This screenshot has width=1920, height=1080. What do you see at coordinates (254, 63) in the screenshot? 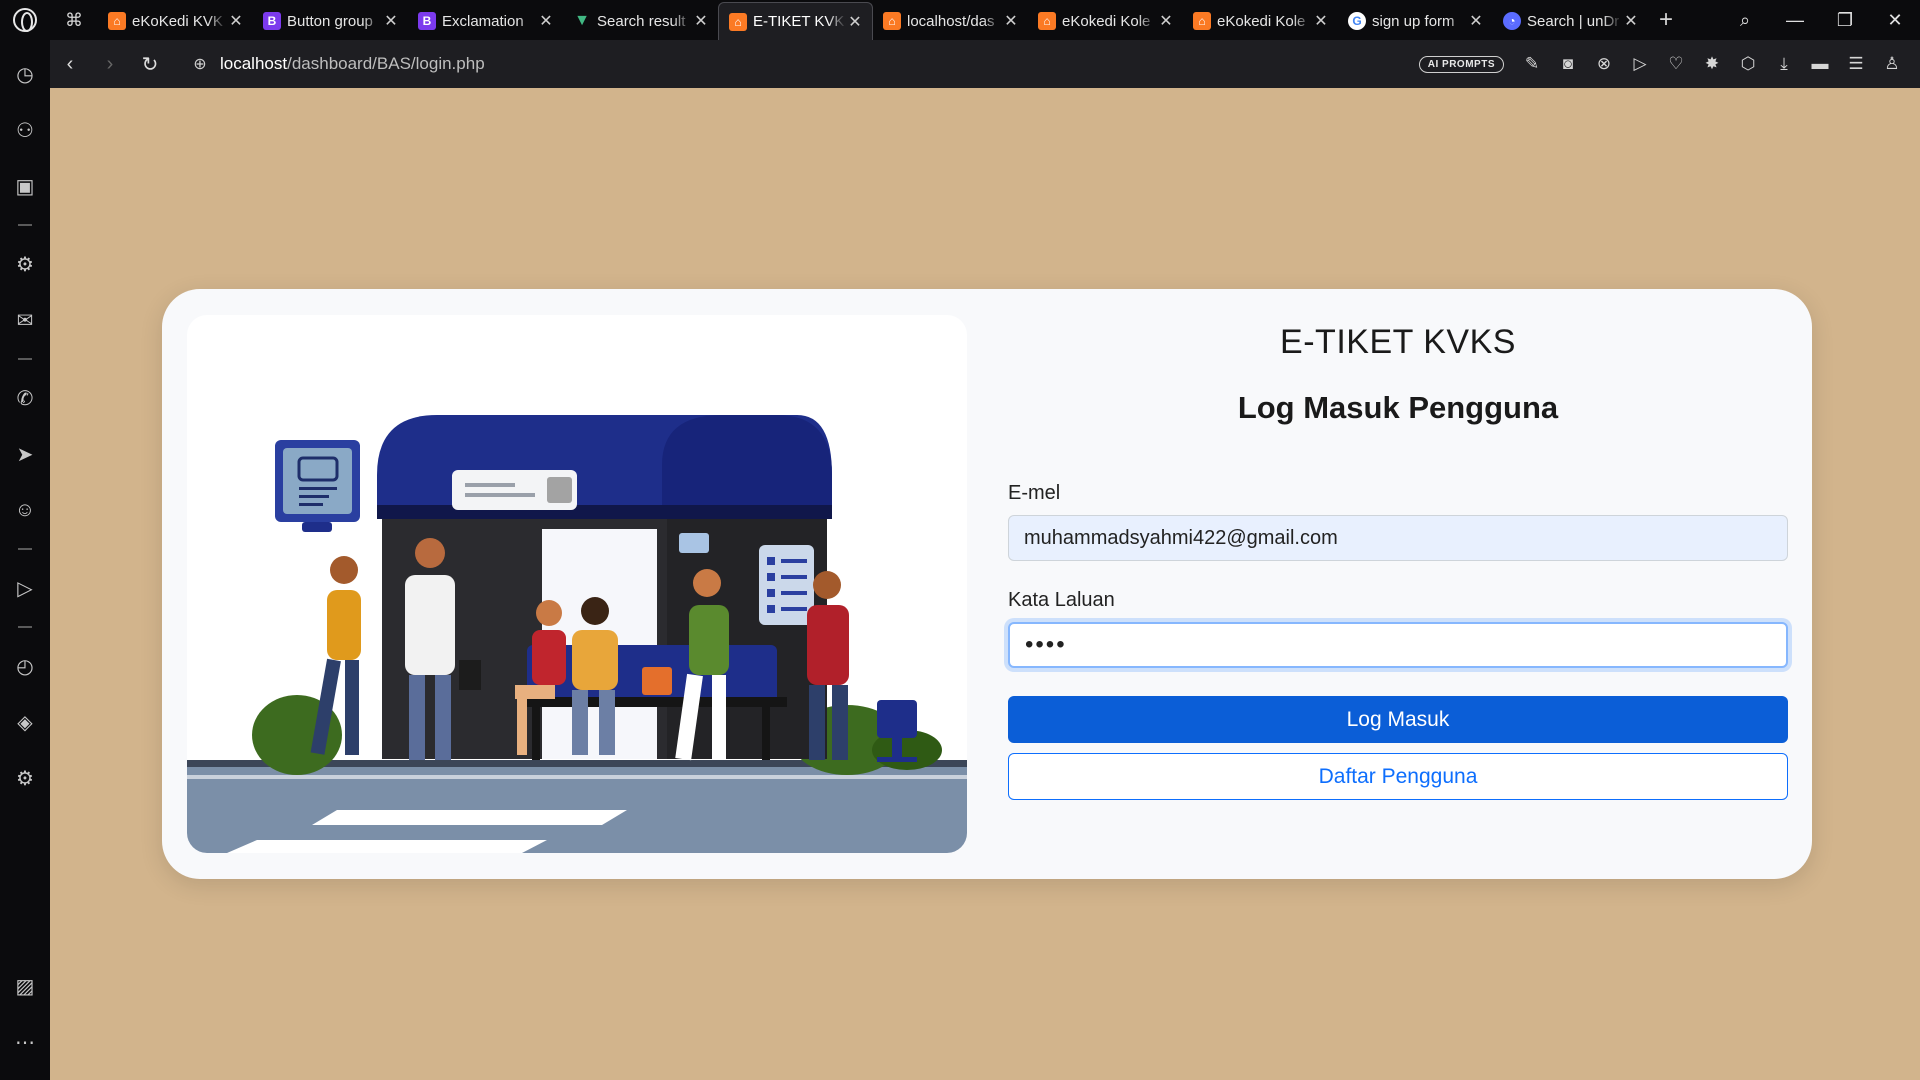
I see `url-host: localhost` at bounding box center [254, 63].